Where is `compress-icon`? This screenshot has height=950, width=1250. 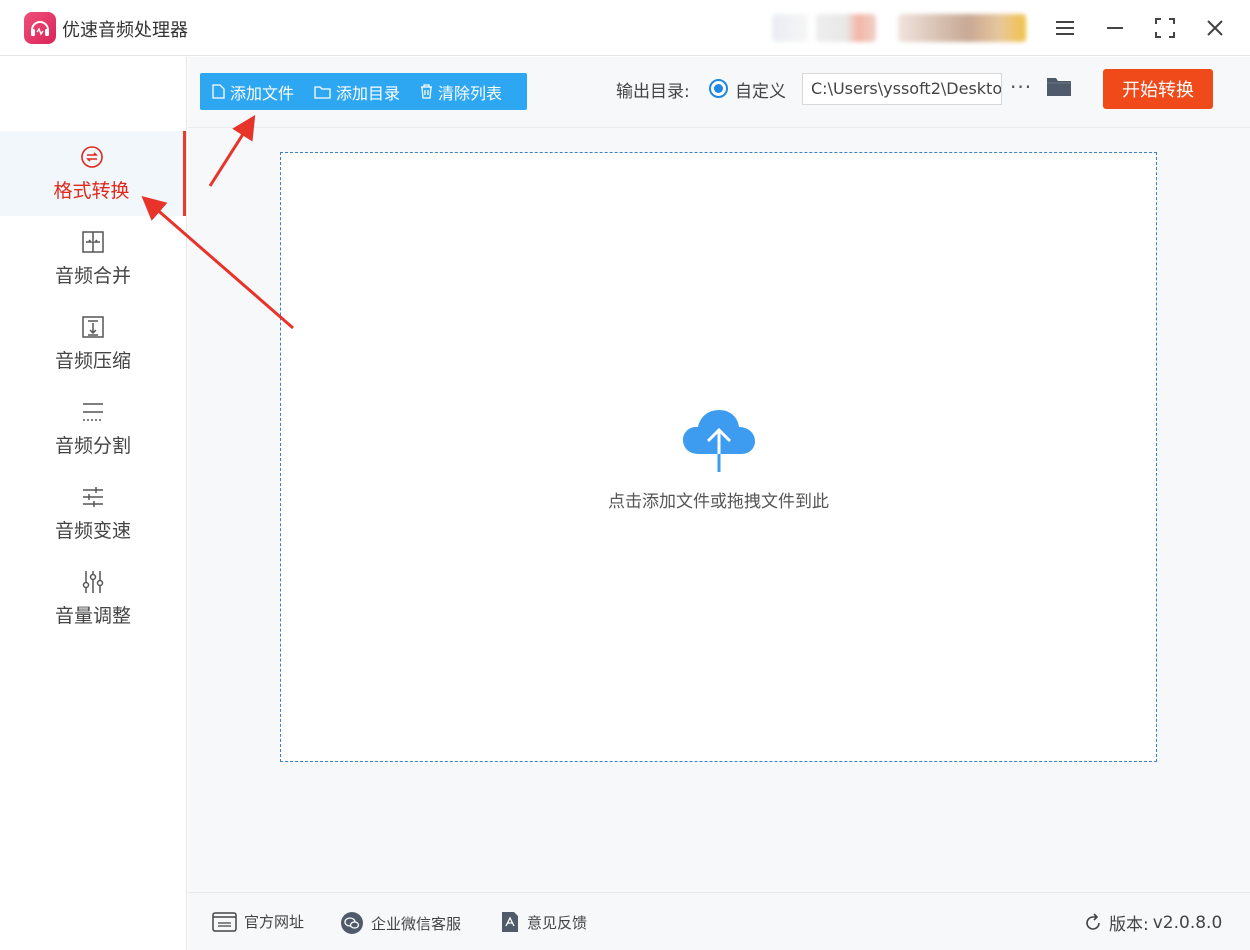
compress-icon is located at coordinates (93, 327).